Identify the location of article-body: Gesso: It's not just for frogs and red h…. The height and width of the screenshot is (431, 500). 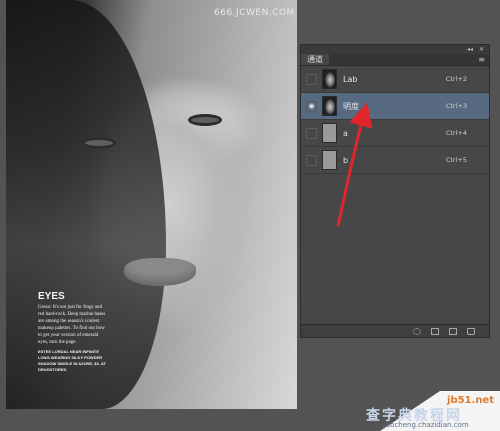
(72, 325).